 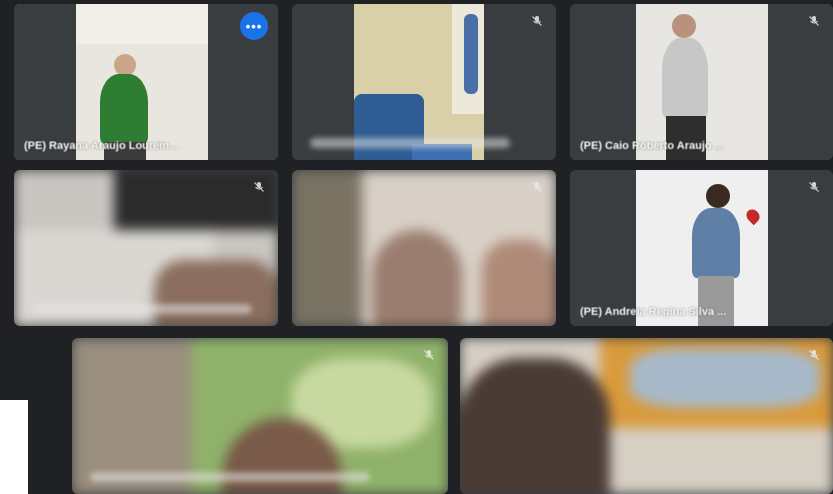 I want to click on more-options-icon: •••, so click(x=254, y=26).